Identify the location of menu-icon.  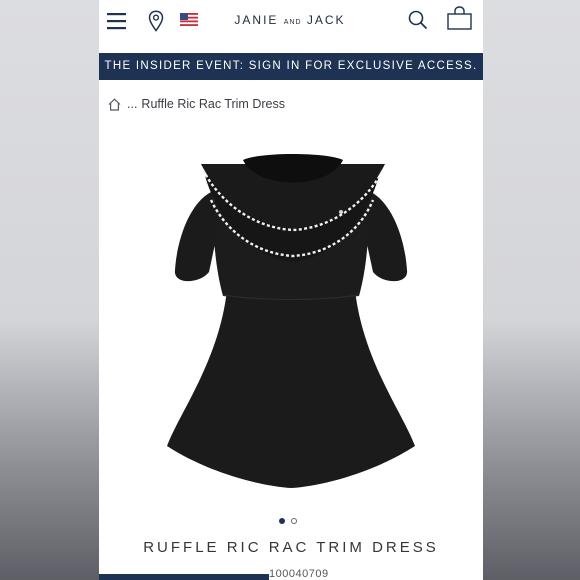
(117, 21).